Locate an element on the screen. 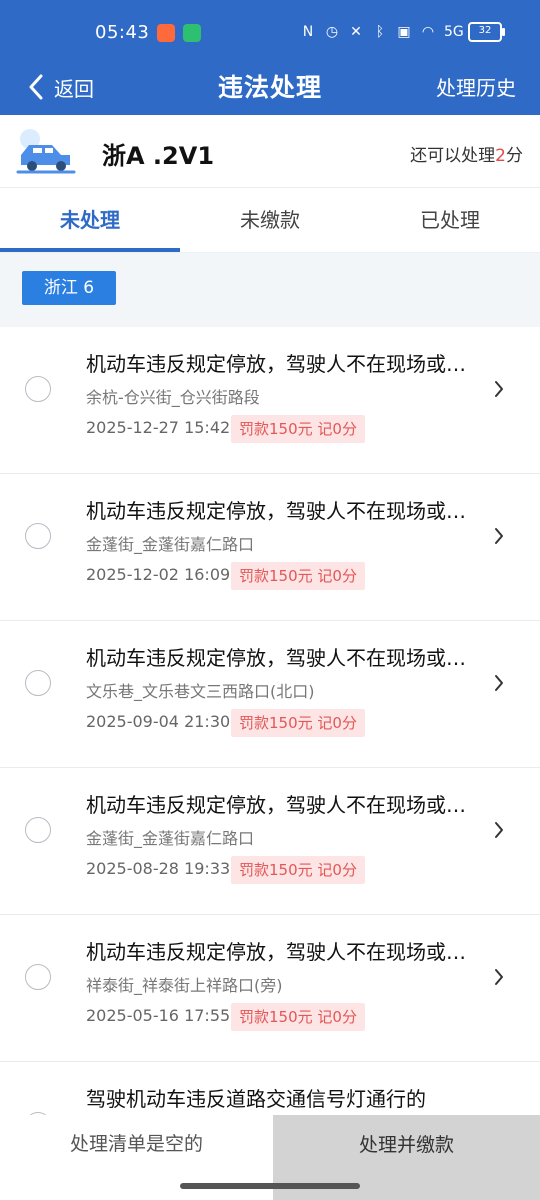 This screenshot has width=540, height=1200. system-status-icons: N ◷ ✕ ᛒ ▣ ◠ 5G 32 is located at coordinates (402, 32).